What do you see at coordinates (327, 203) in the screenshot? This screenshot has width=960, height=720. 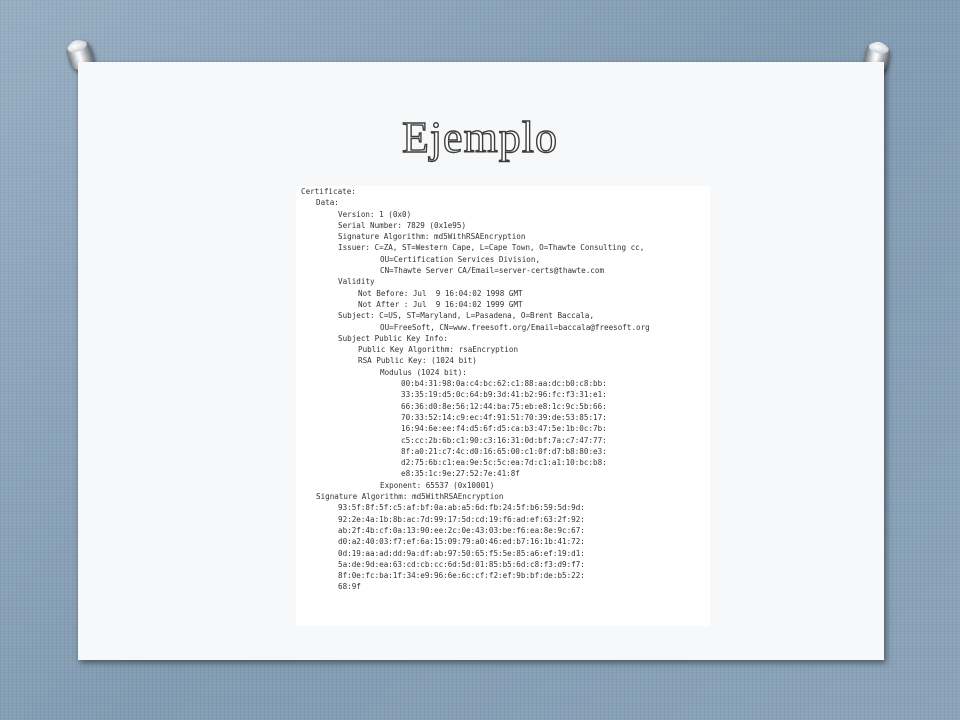 I see `certificate-line: Data:` at bounding box center [327, 203].